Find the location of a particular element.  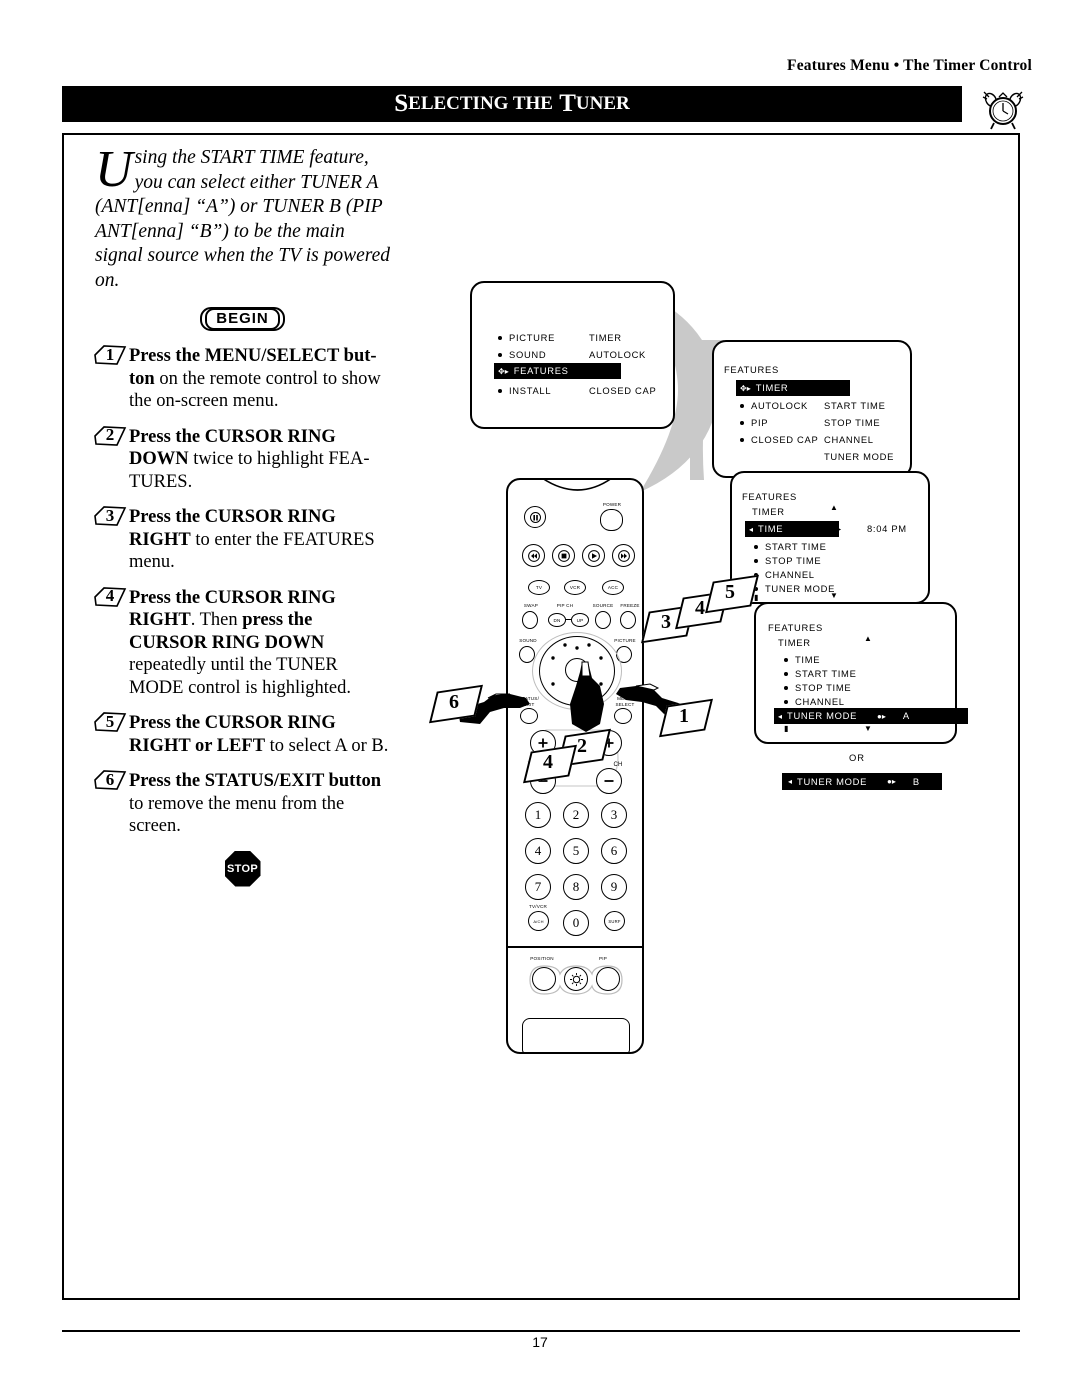

step-number: 1 is located at coordinates (110, 354).